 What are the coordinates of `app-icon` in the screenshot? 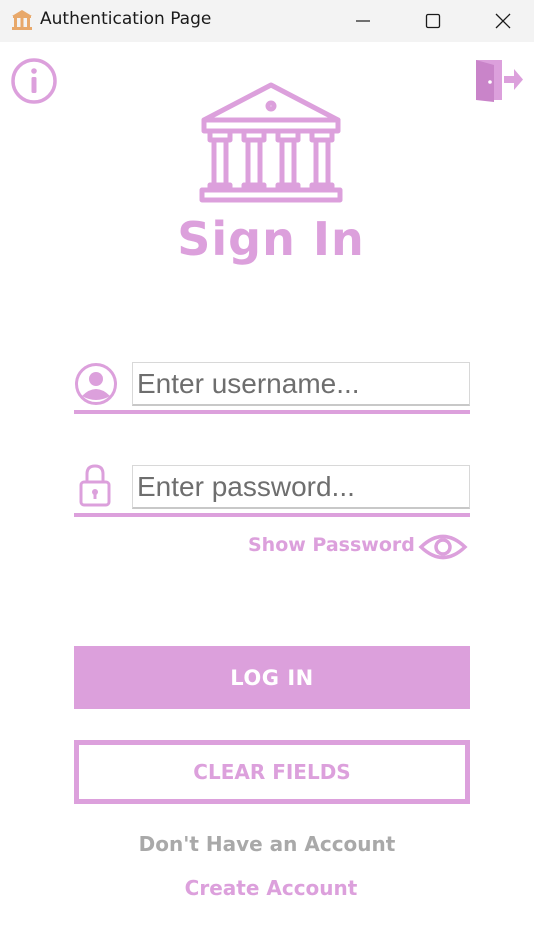 It's located at (22, 20).